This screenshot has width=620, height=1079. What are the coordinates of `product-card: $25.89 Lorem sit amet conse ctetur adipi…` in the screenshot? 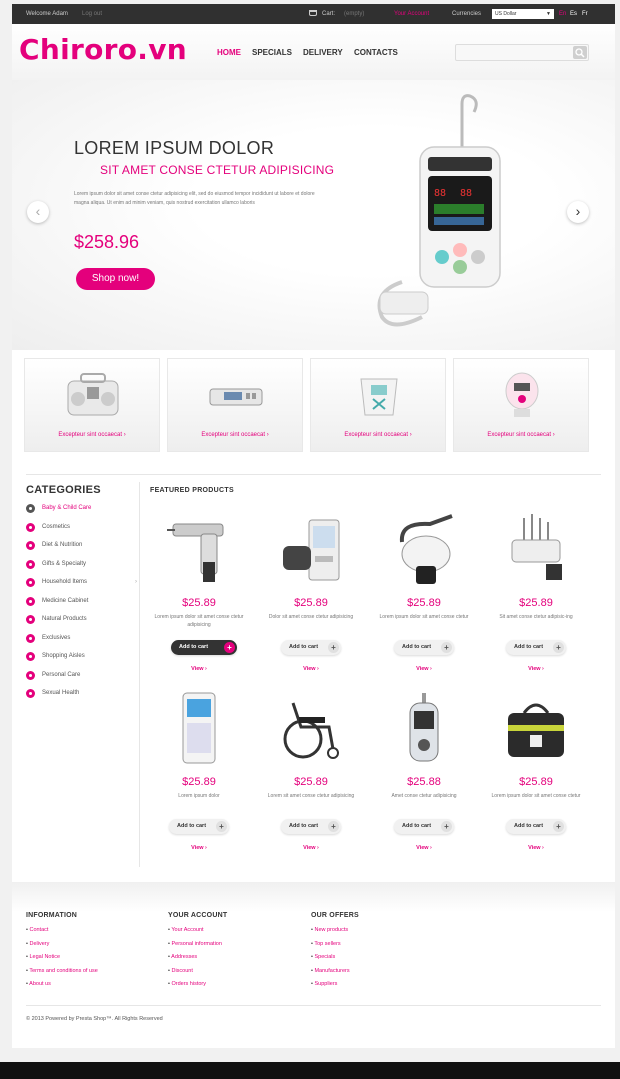 It's located at (311, 776).